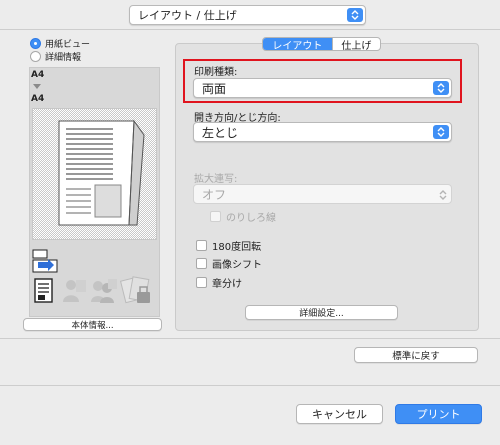  What do you see at coordinates (44, 292) in the screenshot?
I see `document-icon` at bounding box center [44, 292].